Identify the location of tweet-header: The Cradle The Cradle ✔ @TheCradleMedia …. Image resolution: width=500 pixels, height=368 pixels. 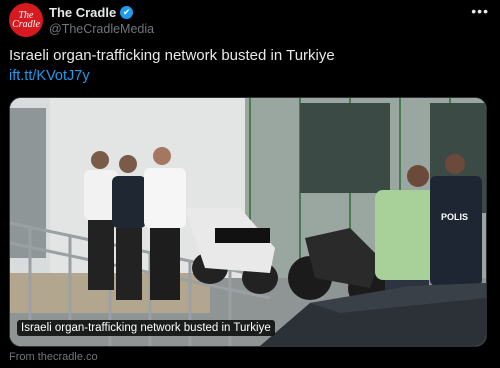
(250, 21).